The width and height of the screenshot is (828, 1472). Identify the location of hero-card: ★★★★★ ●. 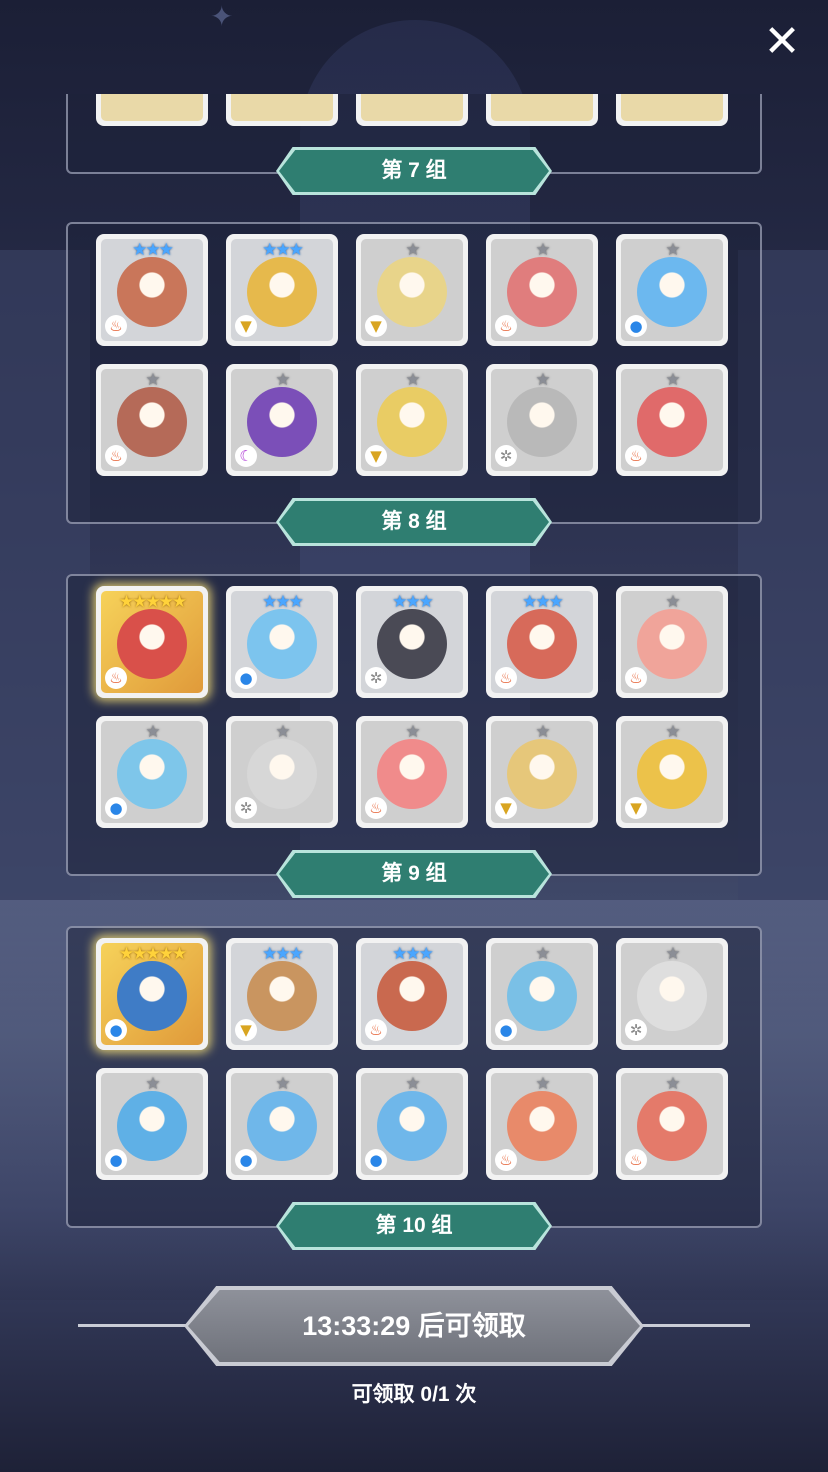
(152, 994).